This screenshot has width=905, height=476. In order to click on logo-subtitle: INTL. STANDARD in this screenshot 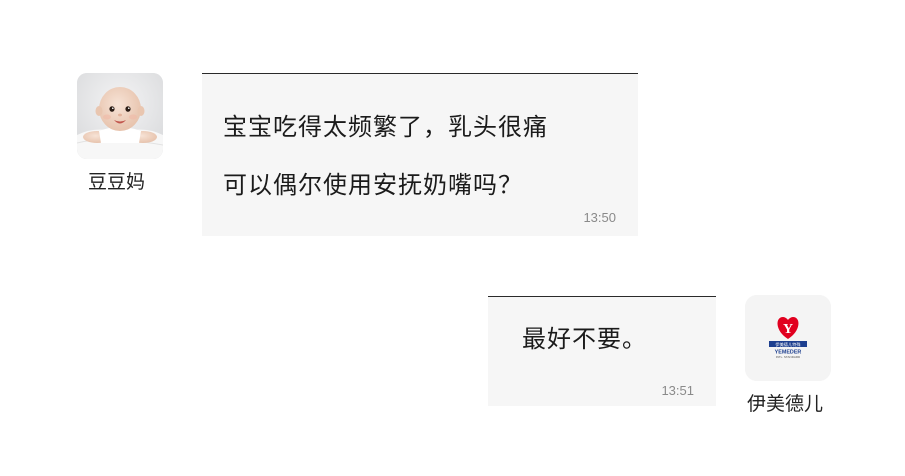, I will do `click(788, 357)`.